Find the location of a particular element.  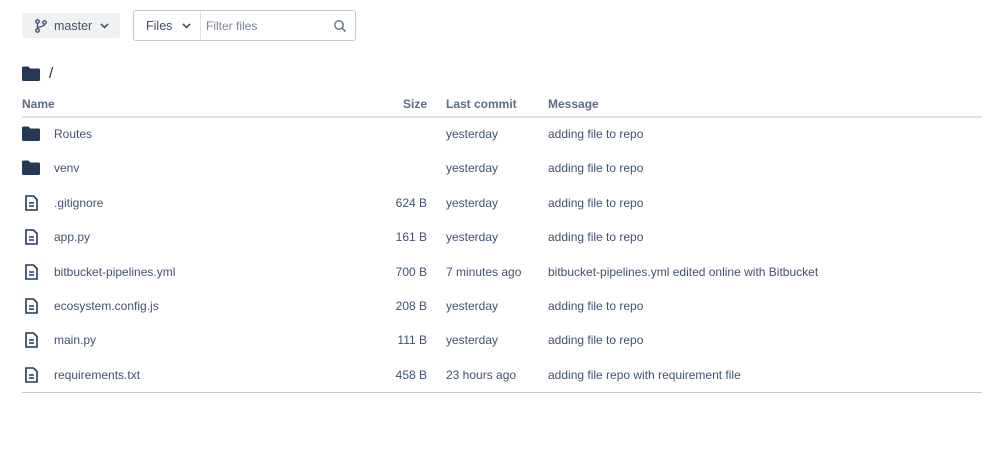

branch-icon is located at coordinates (41, 25).